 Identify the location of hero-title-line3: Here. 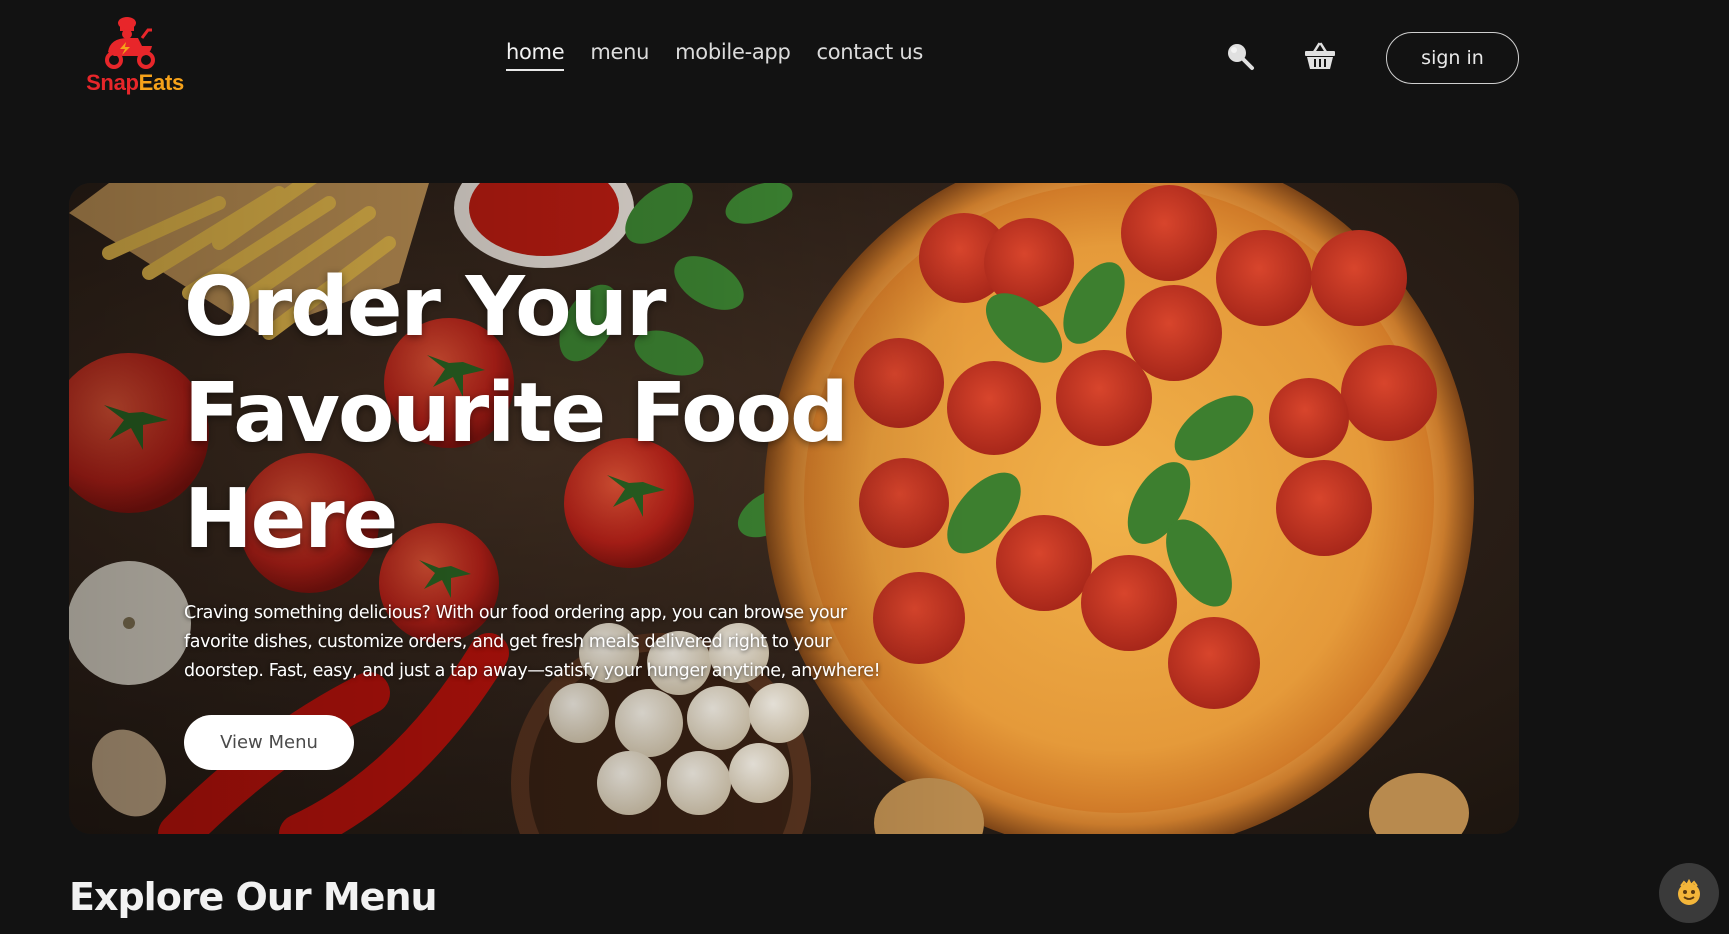
(291, 519).